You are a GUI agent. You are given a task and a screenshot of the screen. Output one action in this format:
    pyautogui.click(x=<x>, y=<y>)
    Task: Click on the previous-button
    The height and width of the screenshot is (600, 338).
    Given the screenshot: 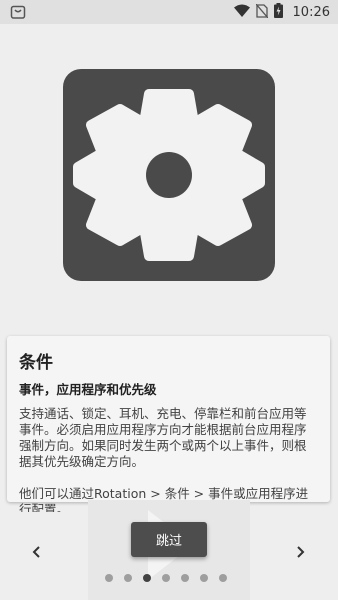 What is the action you would take?
    pyautogui.click(x=37, y=552)
    